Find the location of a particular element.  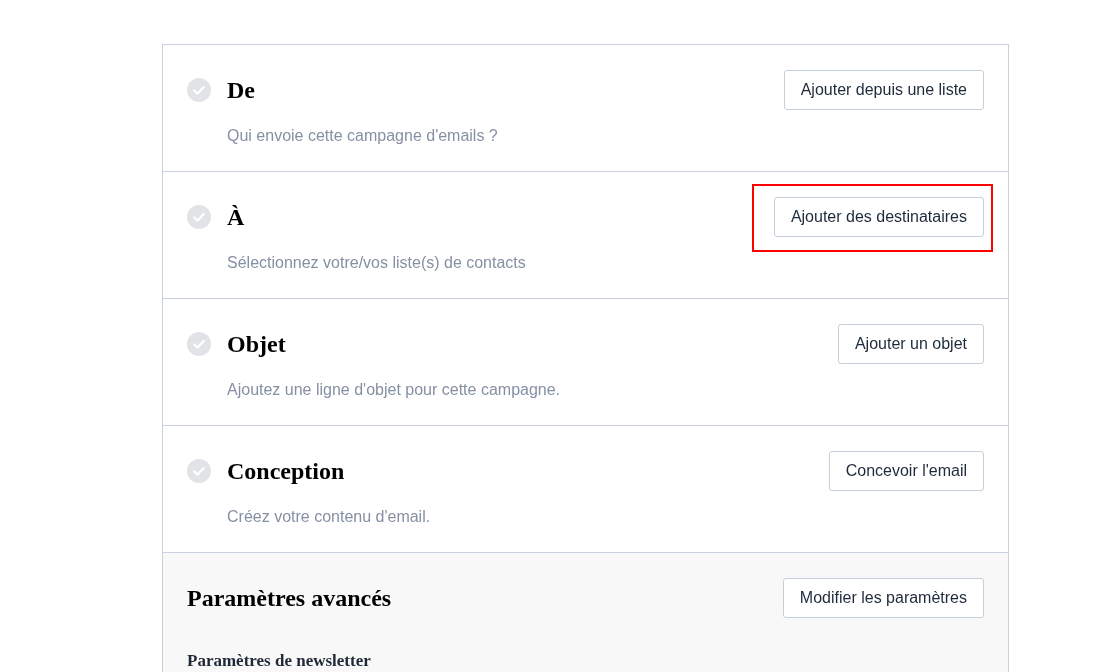

step-description: Sélectionnez votre/vos liste(s) de contacts is located at coordinates (376, 263).